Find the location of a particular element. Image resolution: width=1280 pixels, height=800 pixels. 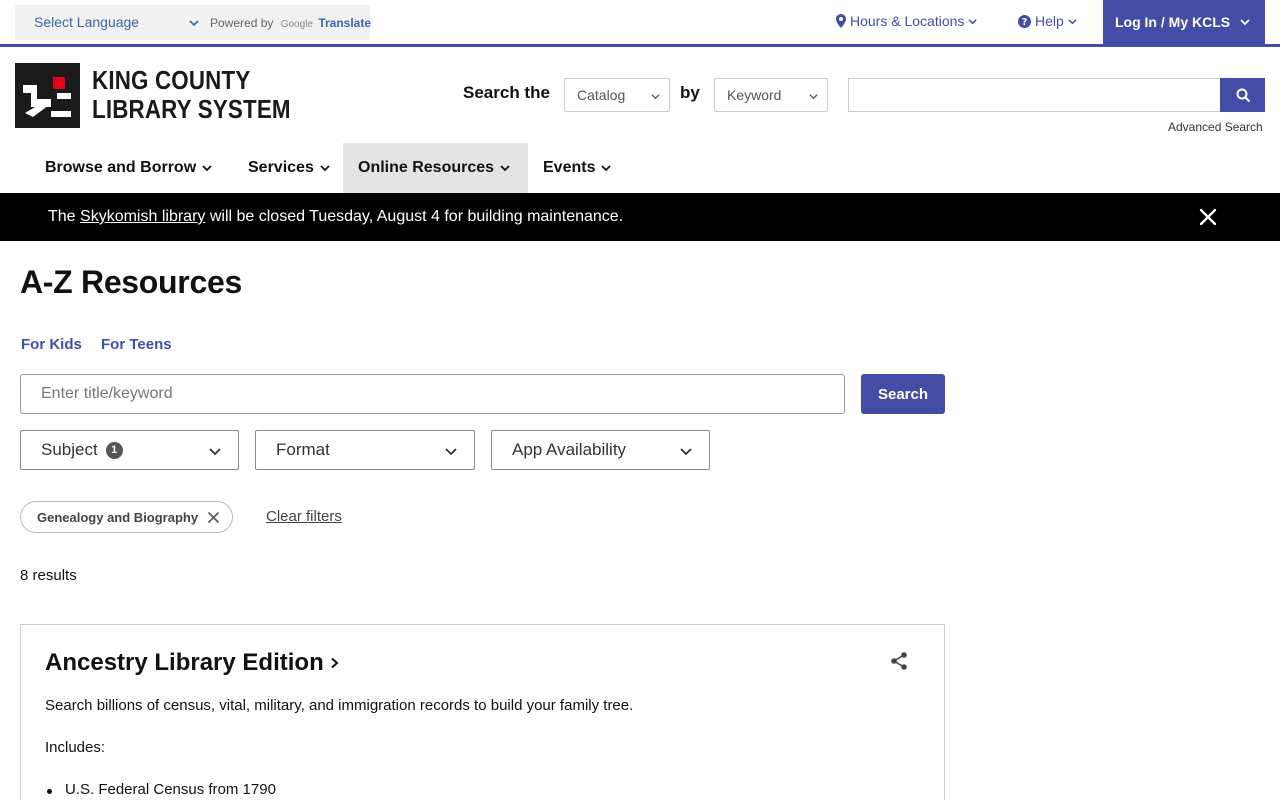

help-link: ? Help is located at coordinates (1047, 21).